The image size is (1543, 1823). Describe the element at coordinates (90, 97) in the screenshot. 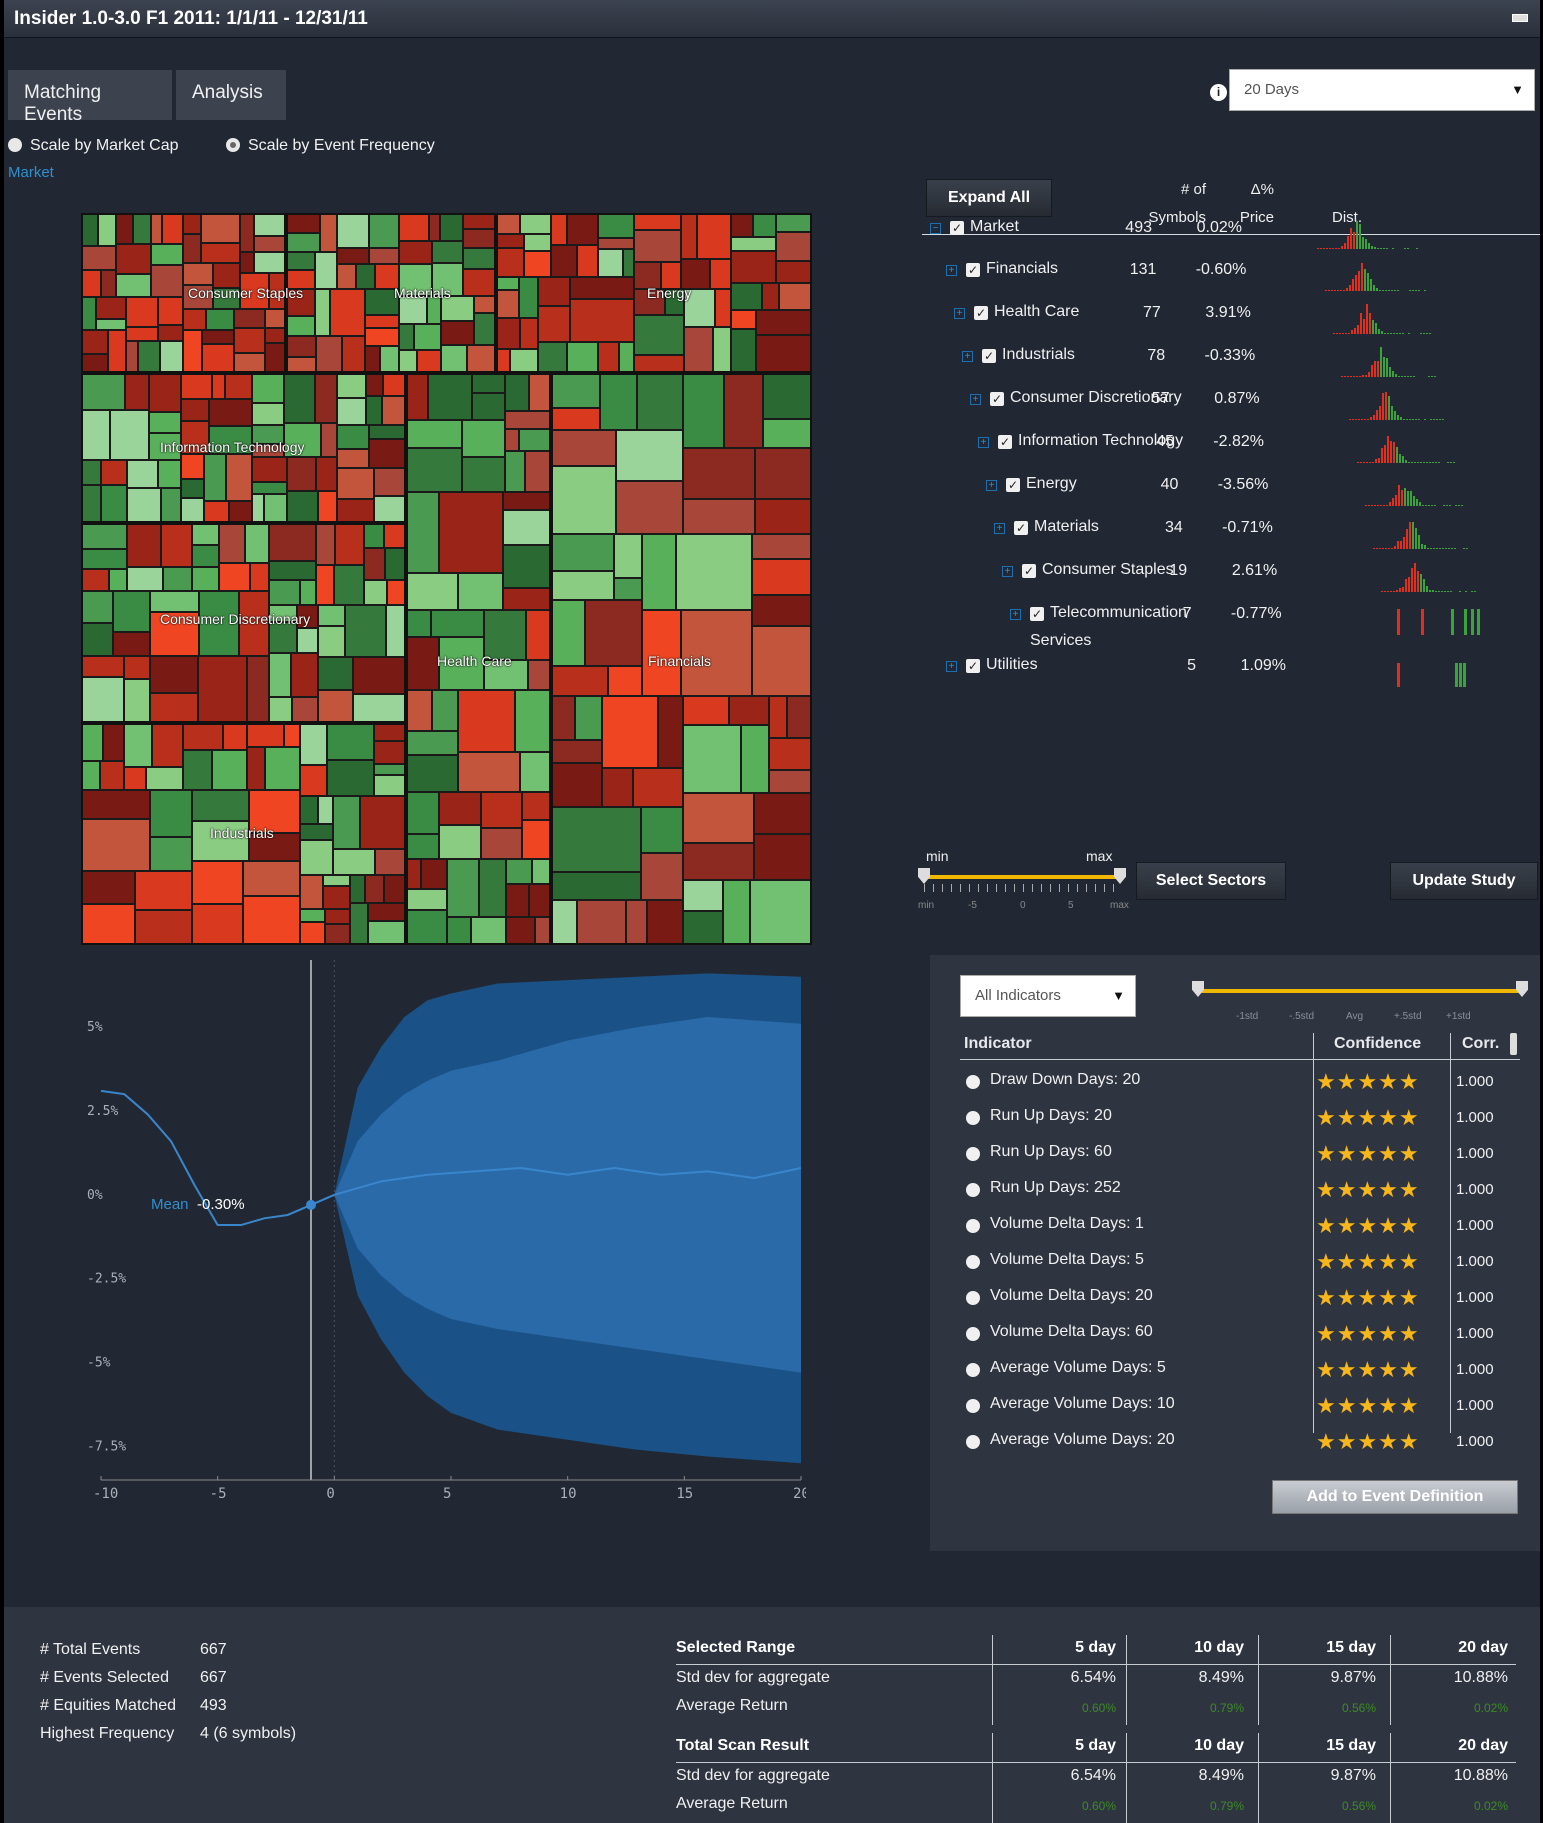

I see `tab-matching-events: Matching Events` at that location.